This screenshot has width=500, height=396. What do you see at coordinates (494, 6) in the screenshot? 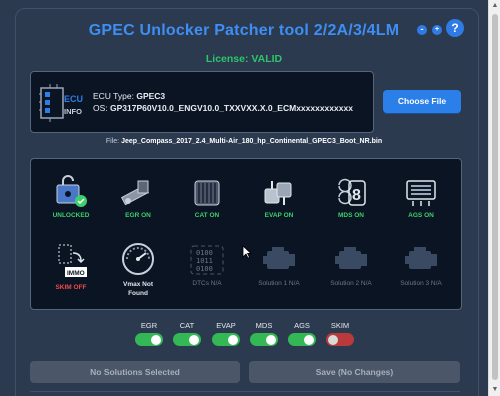
I see `scroll-up-icon: ▲` at bounding box center [494, 6].